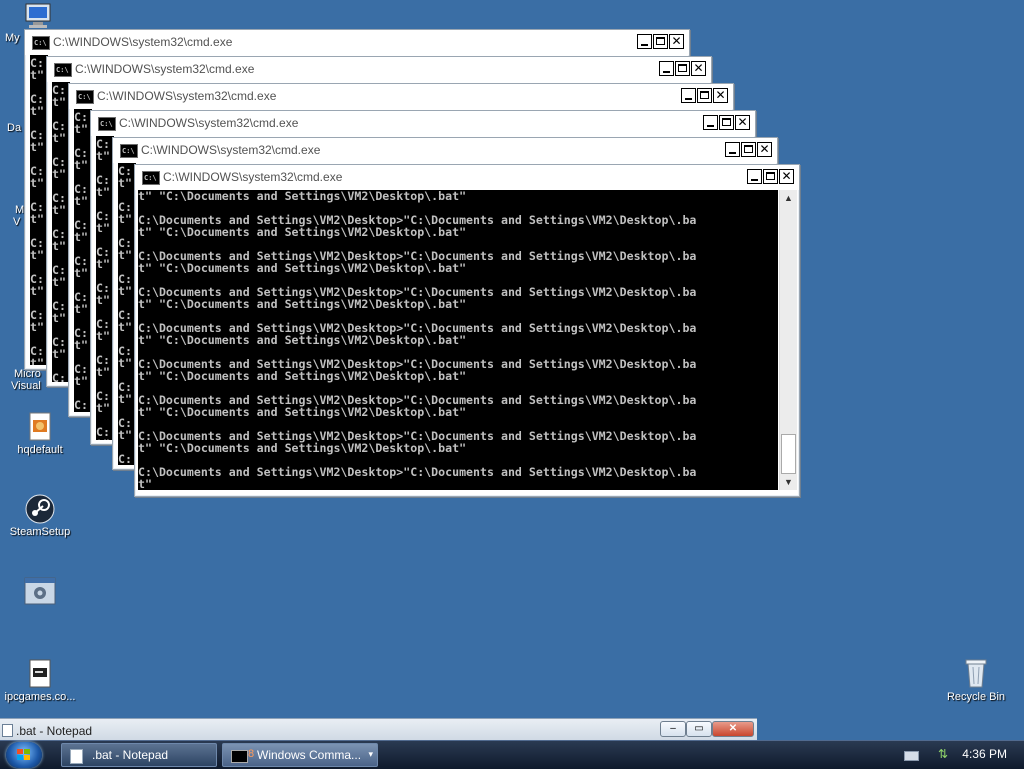 The width and height of the screenshot is (1024, 769). I want to click on windows-logo-icon, so click(24, 755).